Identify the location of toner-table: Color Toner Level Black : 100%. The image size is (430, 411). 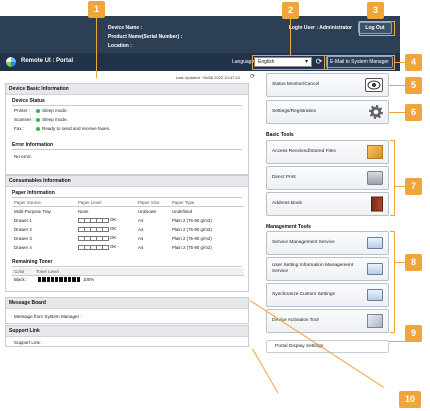
(128, 276).